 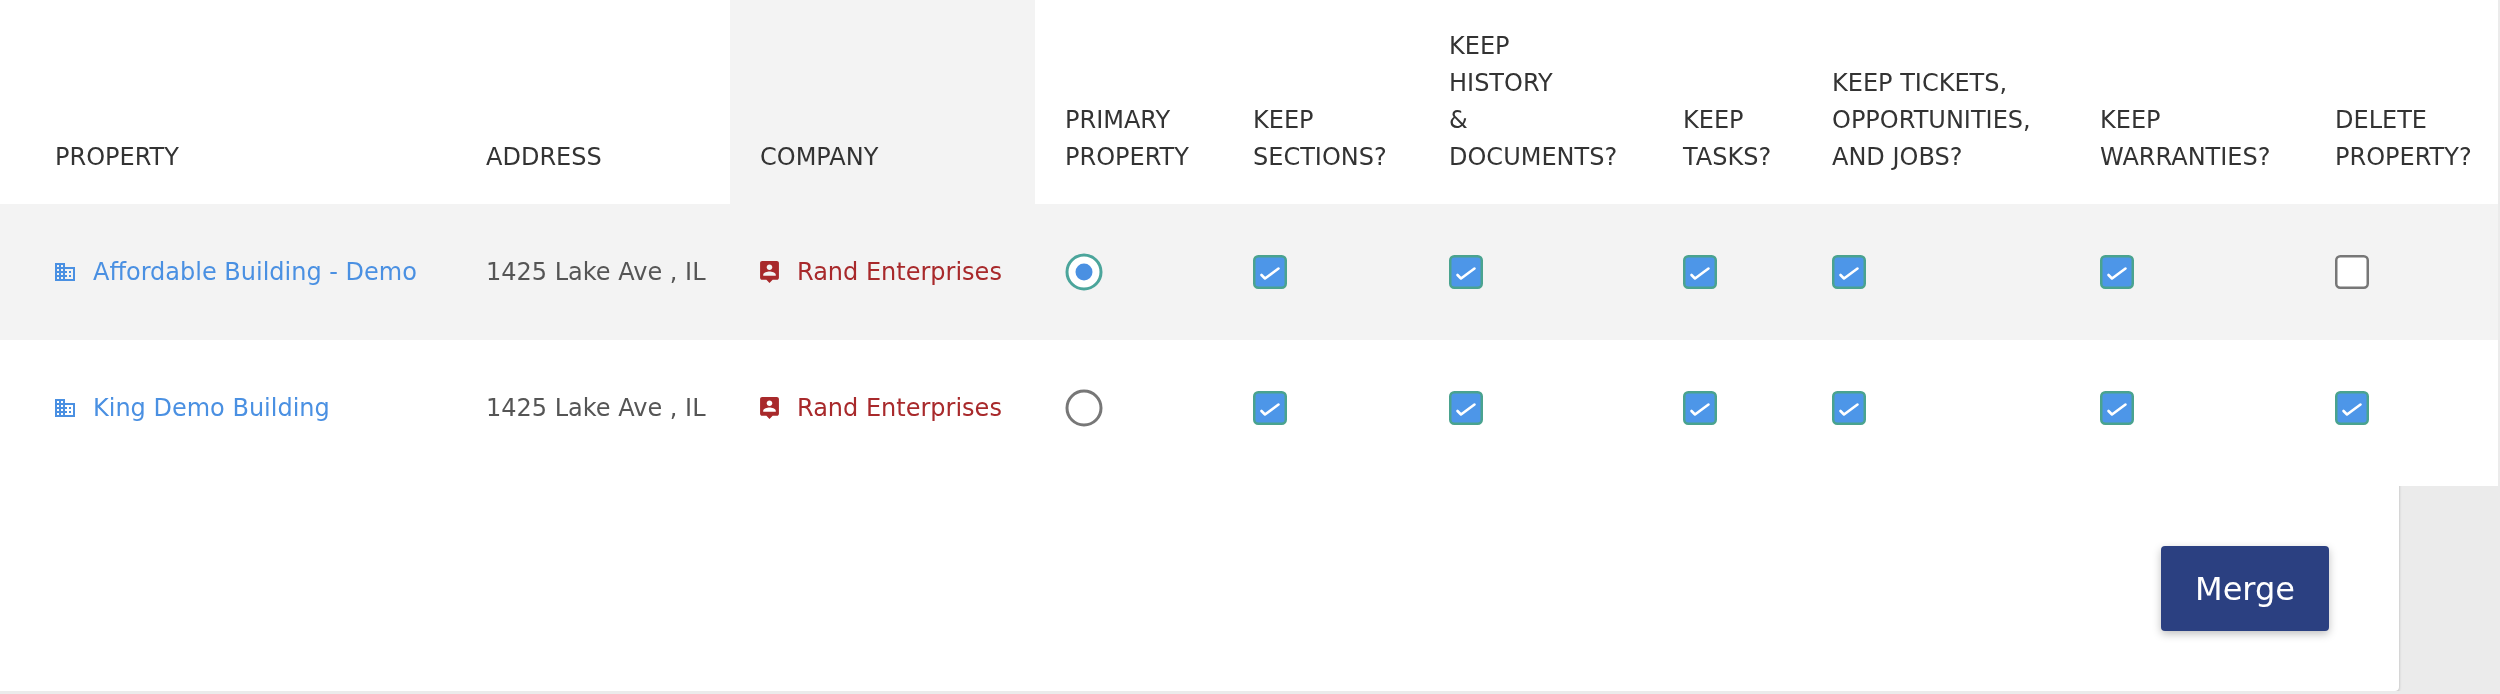 What do you see at coordinates (882, 102) in the screenshot?
I see `column-header: COMPANY` at bounding box center [882, 102].